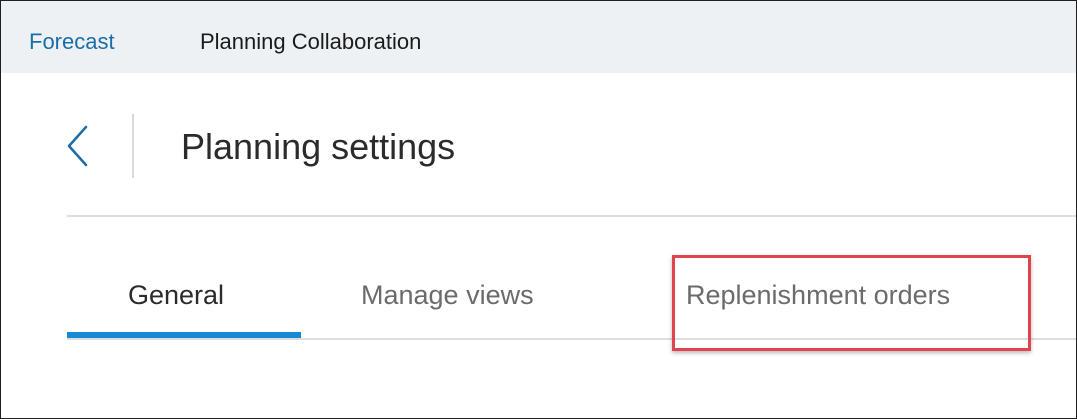 The height and width of the screenshot is (419, 1077). I want to click on tab-manage-views: Manage views, so click(466, 299).